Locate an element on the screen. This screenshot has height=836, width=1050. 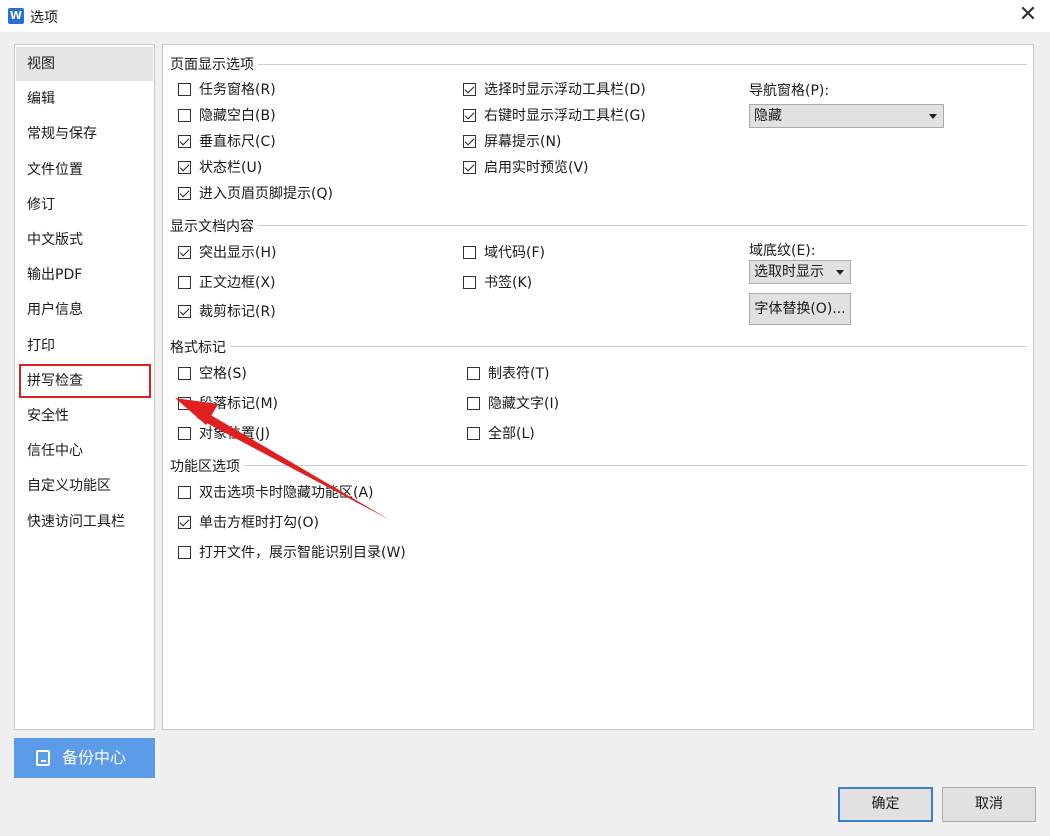
checkbox-task-pane: 任务窗格(R) is located at coordinates (227, 90).